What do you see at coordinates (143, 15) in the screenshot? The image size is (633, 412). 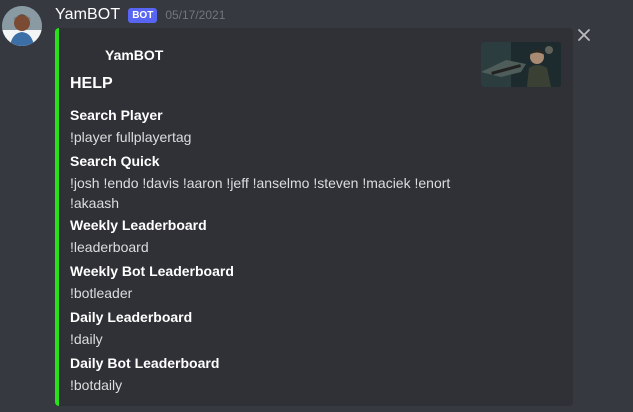 I see `bot-badge: BOT` at bounding box center [143, 15].